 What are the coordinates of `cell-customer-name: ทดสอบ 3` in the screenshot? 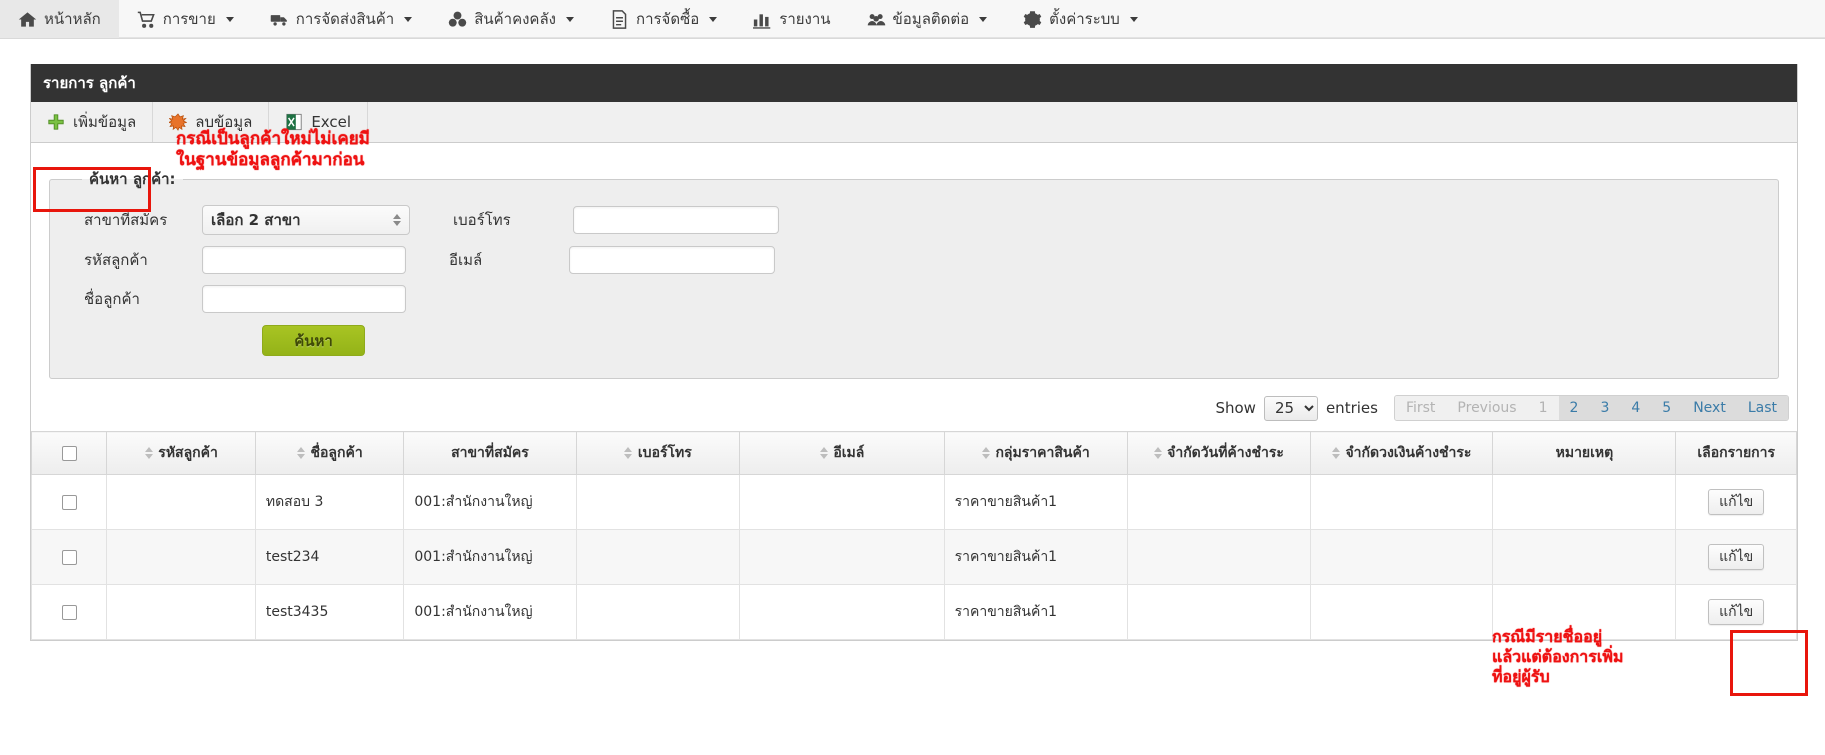 It's located at (329, 502).